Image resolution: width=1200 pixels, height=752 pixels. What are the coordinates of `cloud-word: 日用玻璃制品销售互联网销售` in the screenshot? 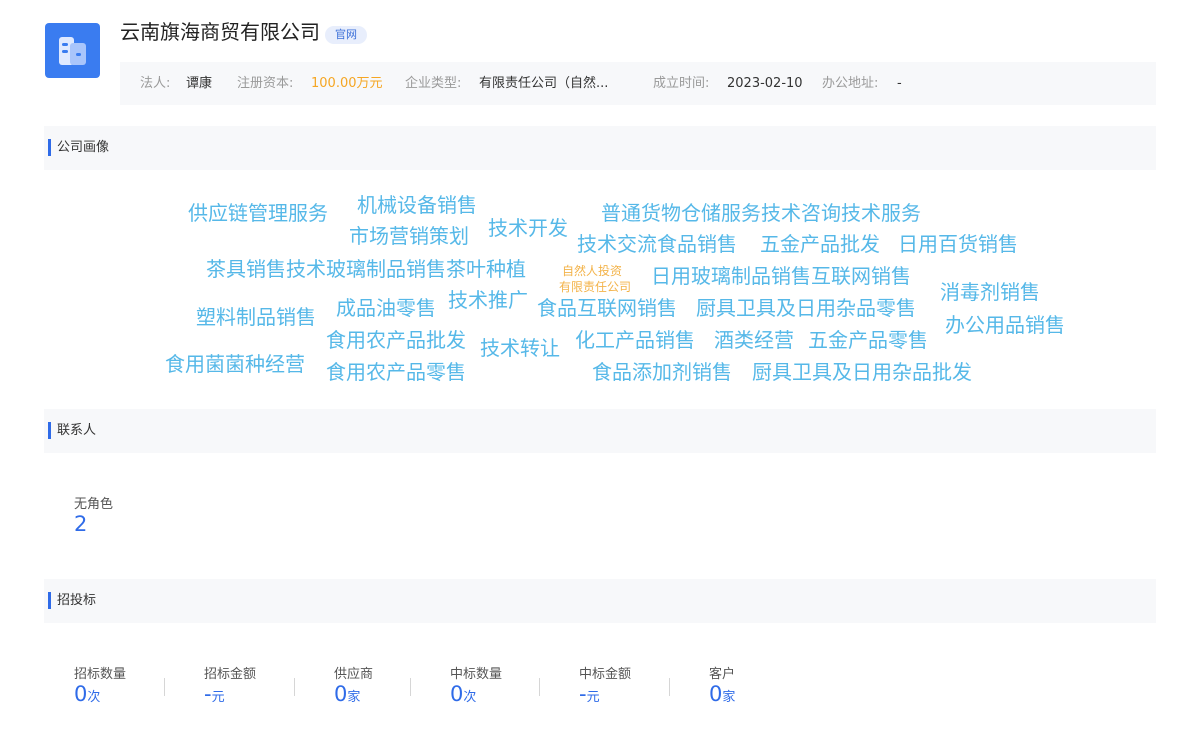 It's located at (781, 276).